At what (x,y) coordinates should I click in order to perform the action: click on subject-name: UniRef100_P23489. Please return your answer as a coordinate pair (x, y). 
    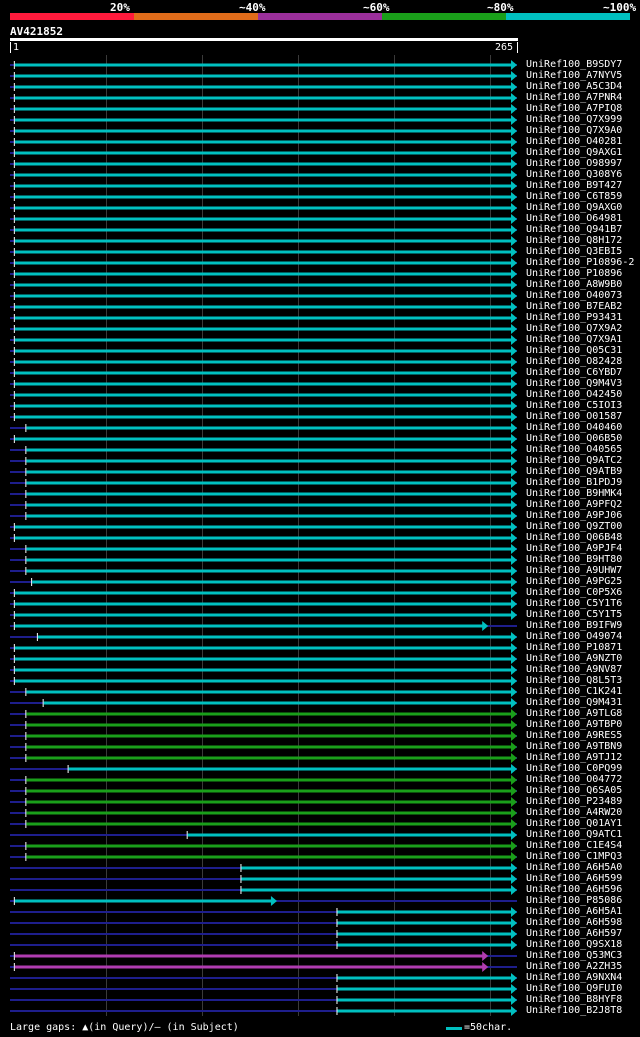
    Looking at the image, I should click on (574, 801).